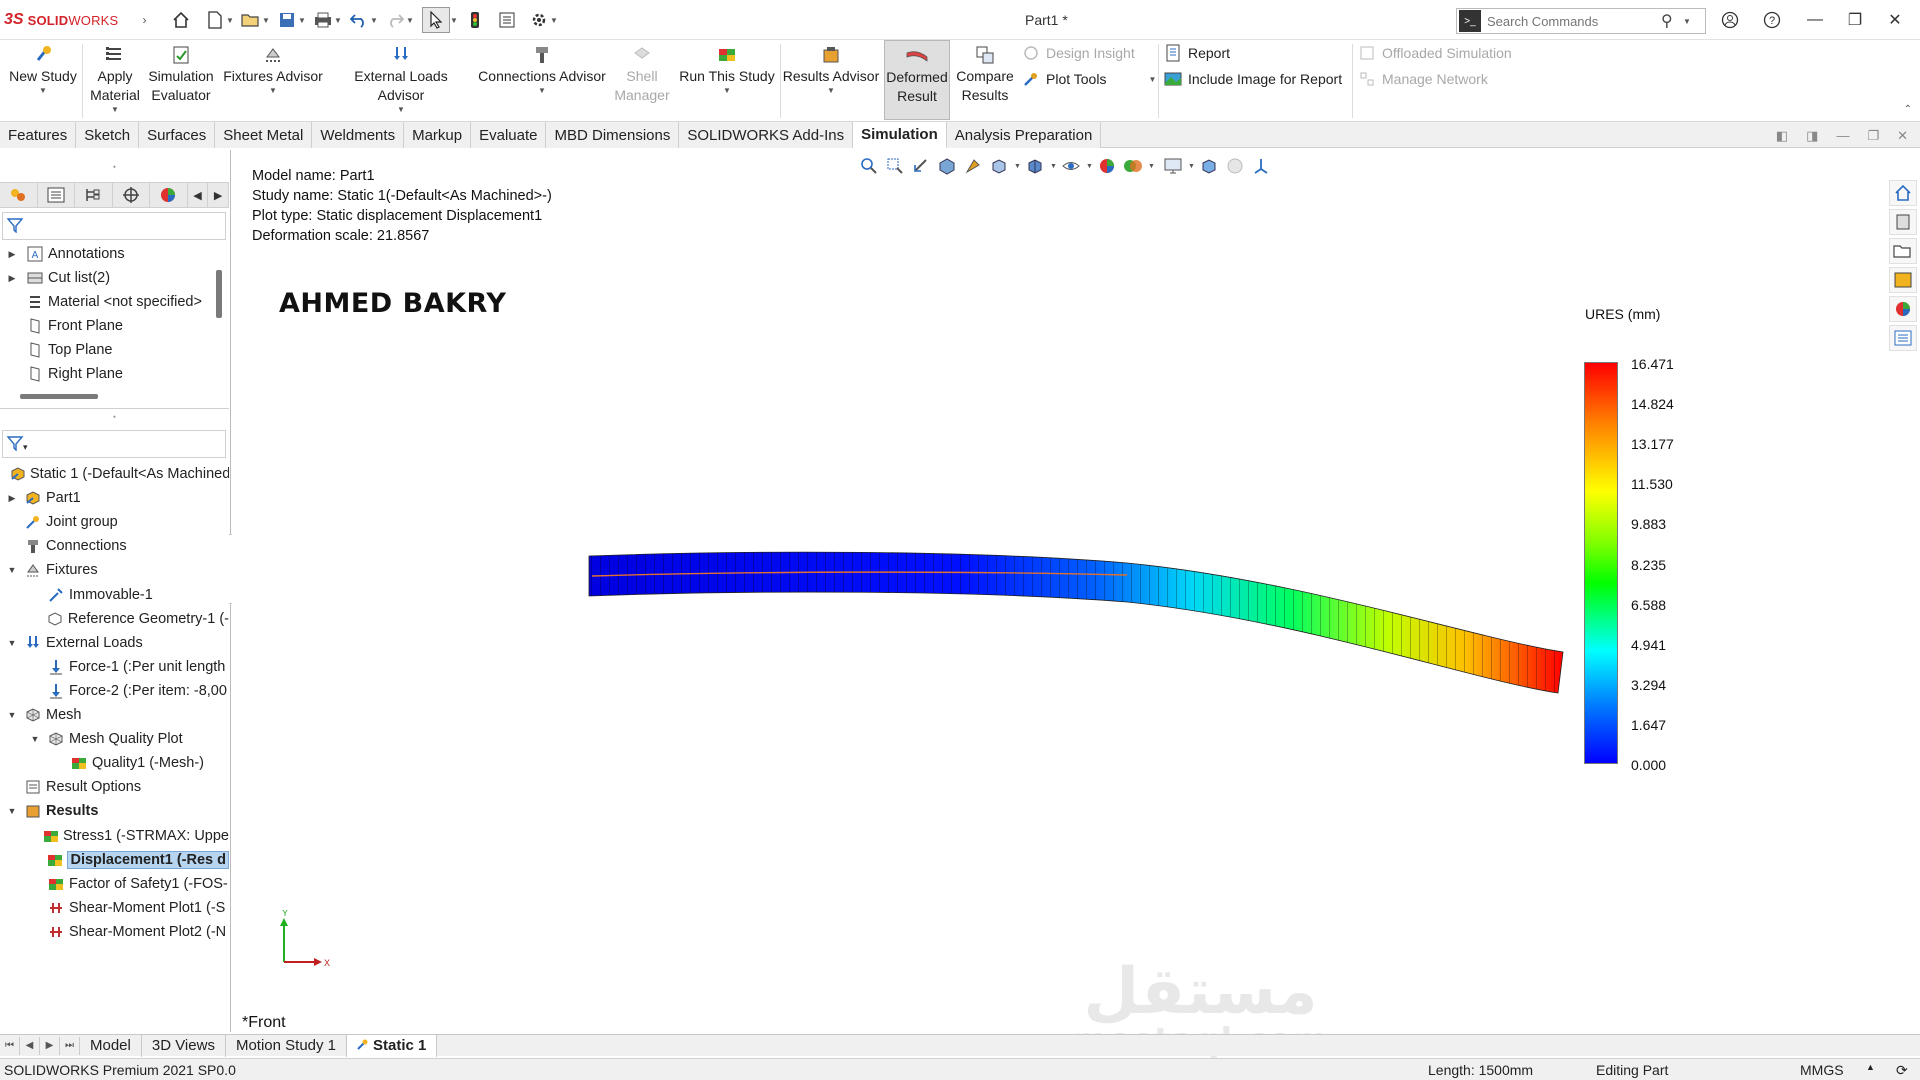 Image resolution: width=1920 pixels, height=1080 pixels. I want to click on study-tree-item: Force-2 (:Per item: -8,00, so click(114, 691).